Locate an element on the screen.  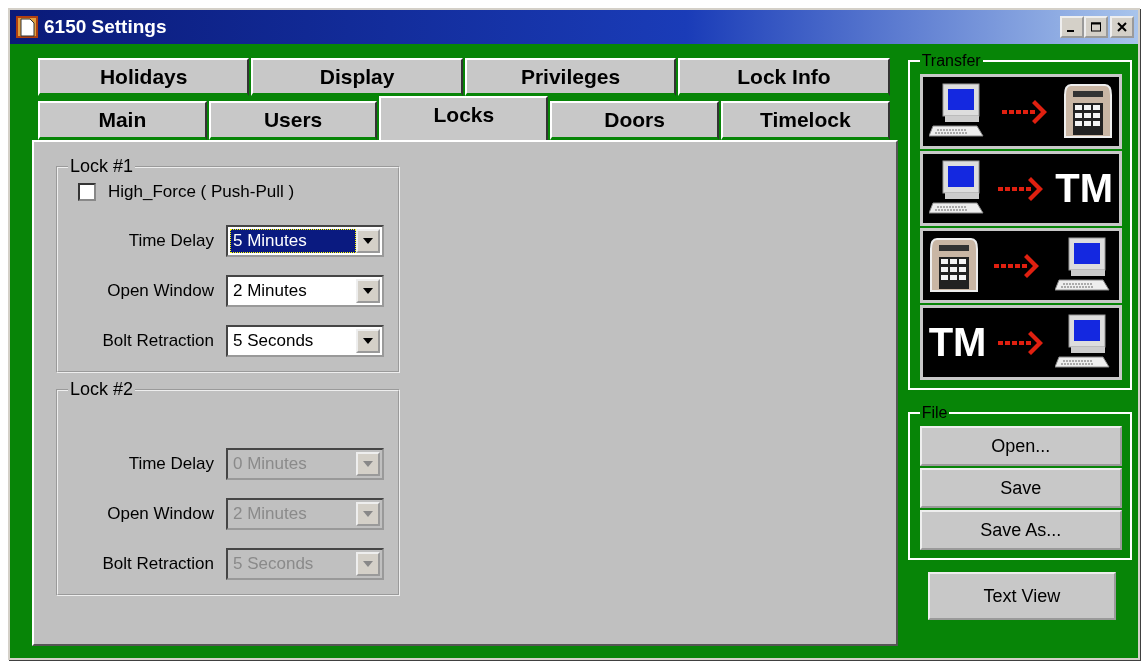
tab: Main is located at coordinates (122, 120).